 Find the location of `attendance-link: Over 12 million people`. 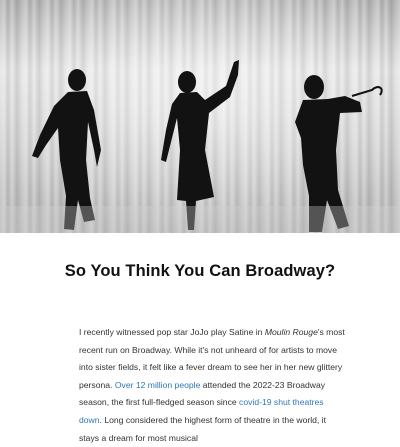

attendance-link: Over 12 million people is located at coordinates (158, 385).